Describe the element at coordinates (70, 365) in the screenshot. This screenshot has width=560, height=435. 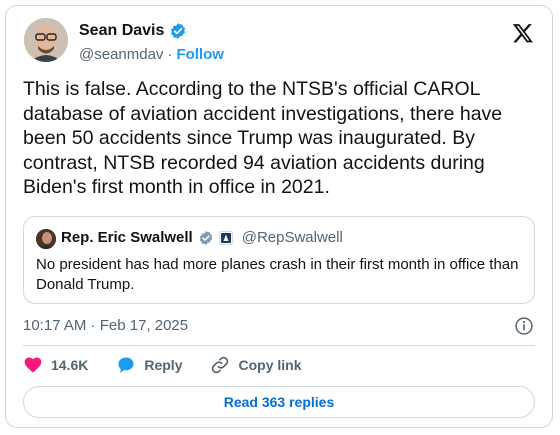
I see `like-count: 14.6K` at that location.